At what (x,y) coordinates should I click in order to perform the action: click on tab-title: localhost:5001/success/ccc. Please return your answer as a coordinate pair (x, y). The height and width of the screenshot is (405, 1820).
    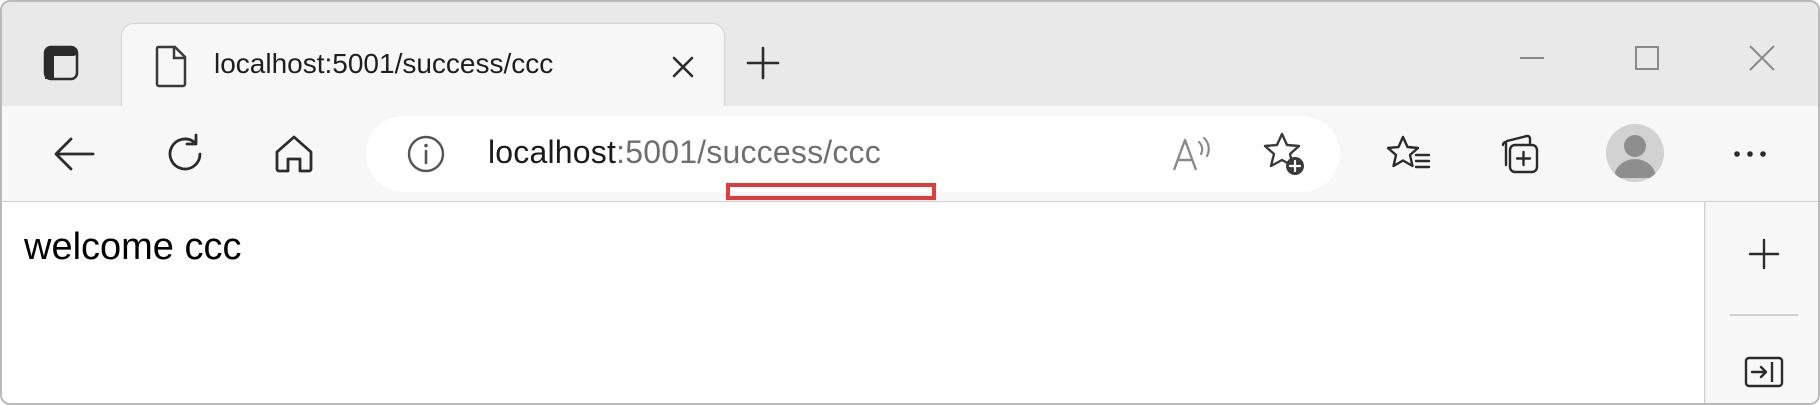
    Looking at the image, I should click on (384, 63).